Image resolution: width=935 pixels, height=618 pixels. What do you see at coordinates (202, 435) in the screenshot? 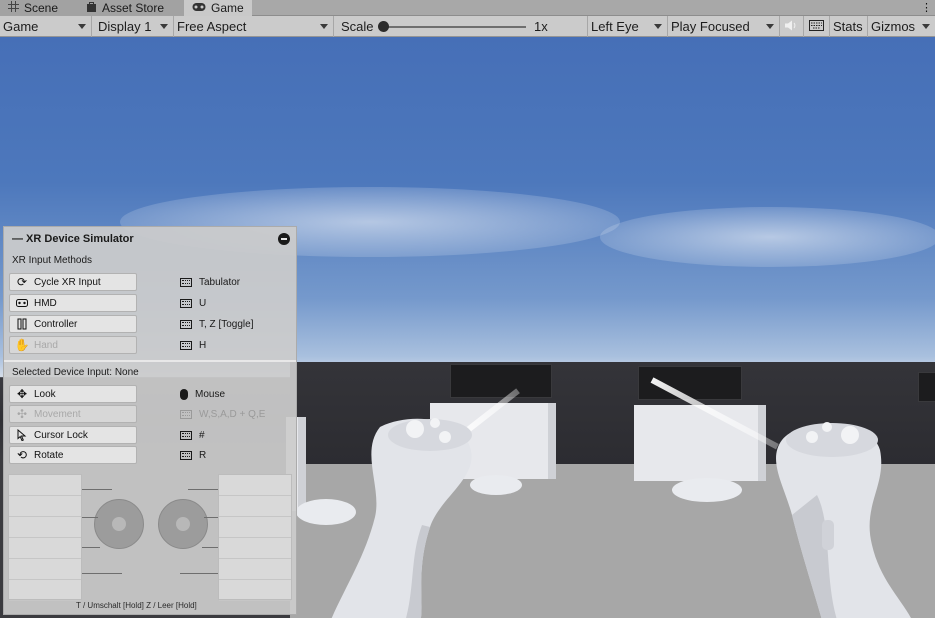
I see `key-label: #` at bounding box center [202, 435].